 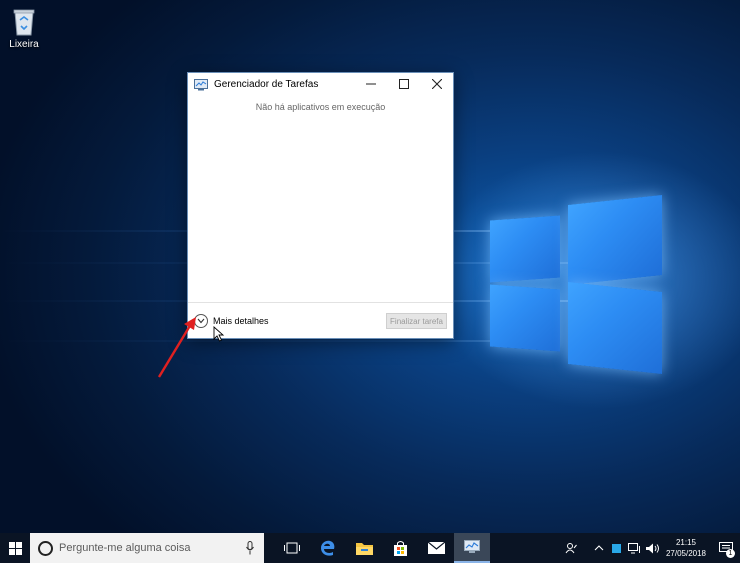 I want to click on network-icon, so click(x=634, y=547).